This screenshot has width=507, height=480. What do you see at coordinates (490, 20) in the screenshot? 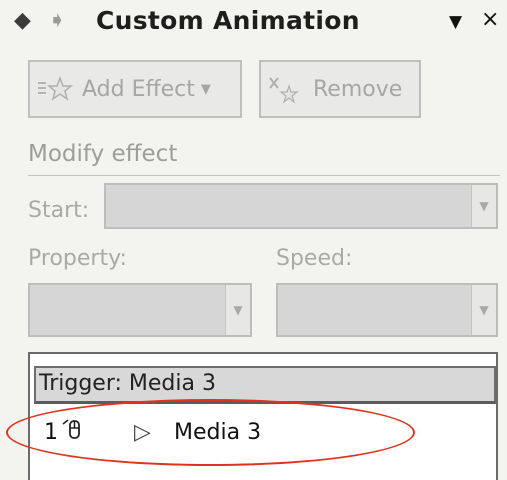
I see `close-icon: ×` at bounding box center [490, 20].